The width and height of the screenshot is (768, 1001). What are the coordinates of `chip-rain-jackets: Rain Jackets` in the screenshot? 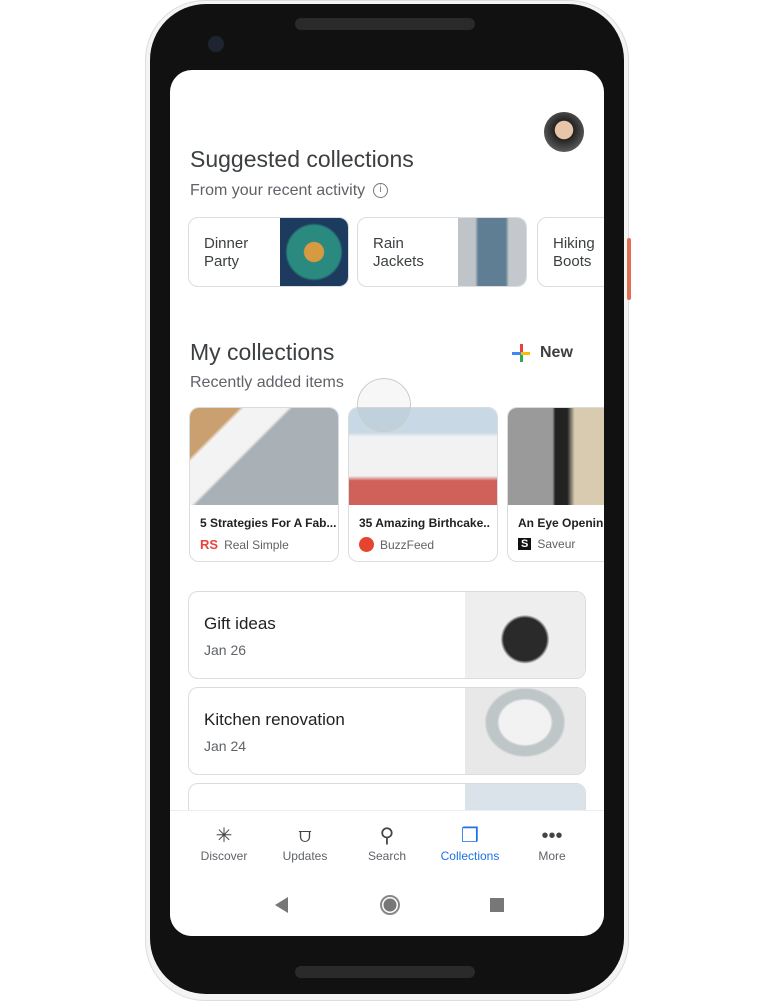 It's located at (442, 252).